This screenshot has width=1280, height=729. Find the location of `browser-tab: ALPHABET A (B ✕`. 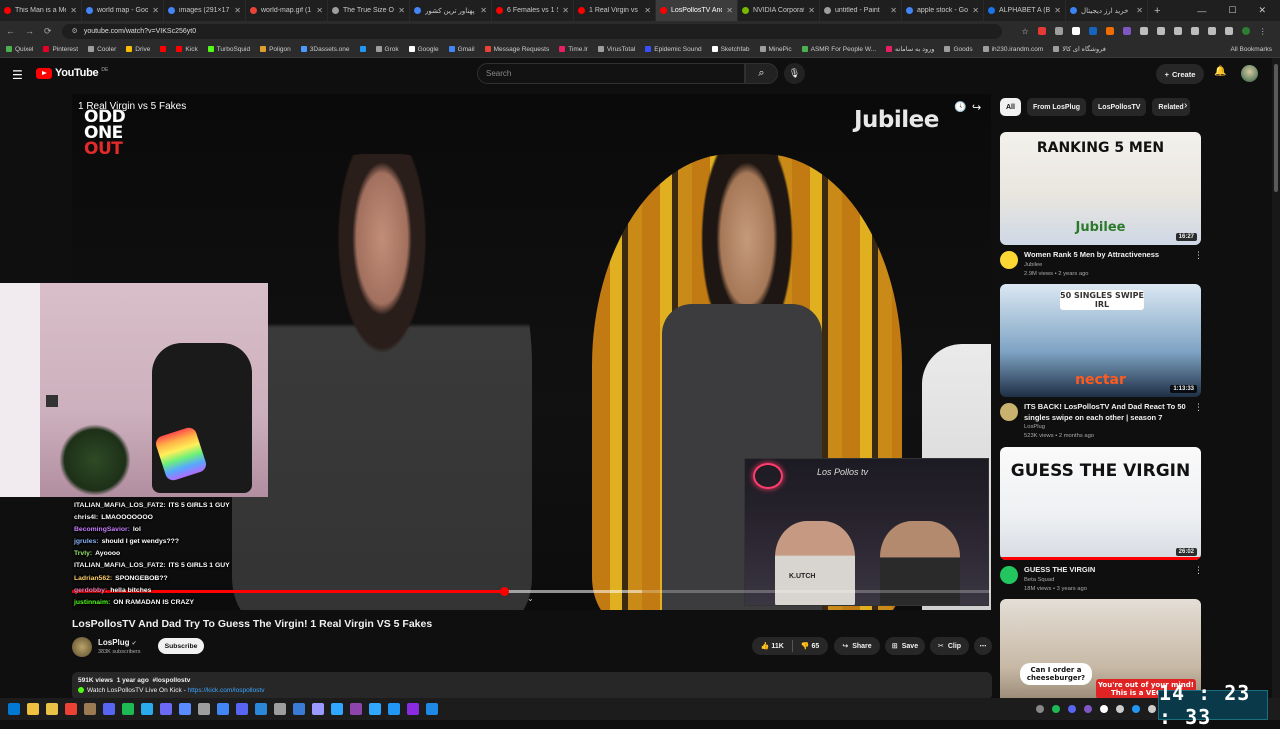

browser-tab: ALPHABET A (B ✕ is located at coordinates (1025, 10).